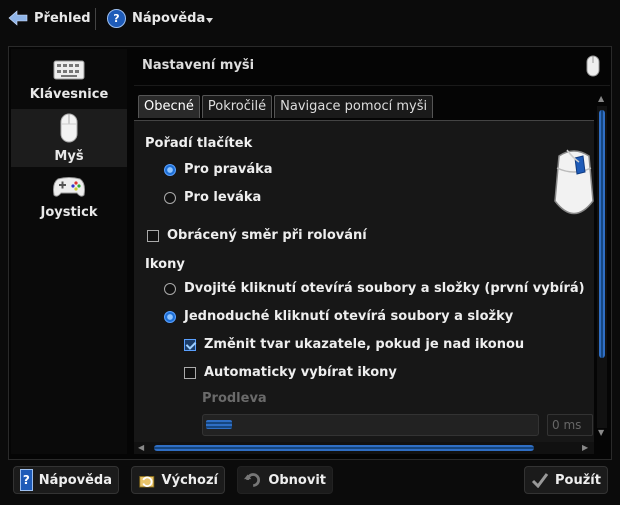 The width and height of the screenshot is (620, 505). I want to click on restore-defaults-icon, so click(147, 482).